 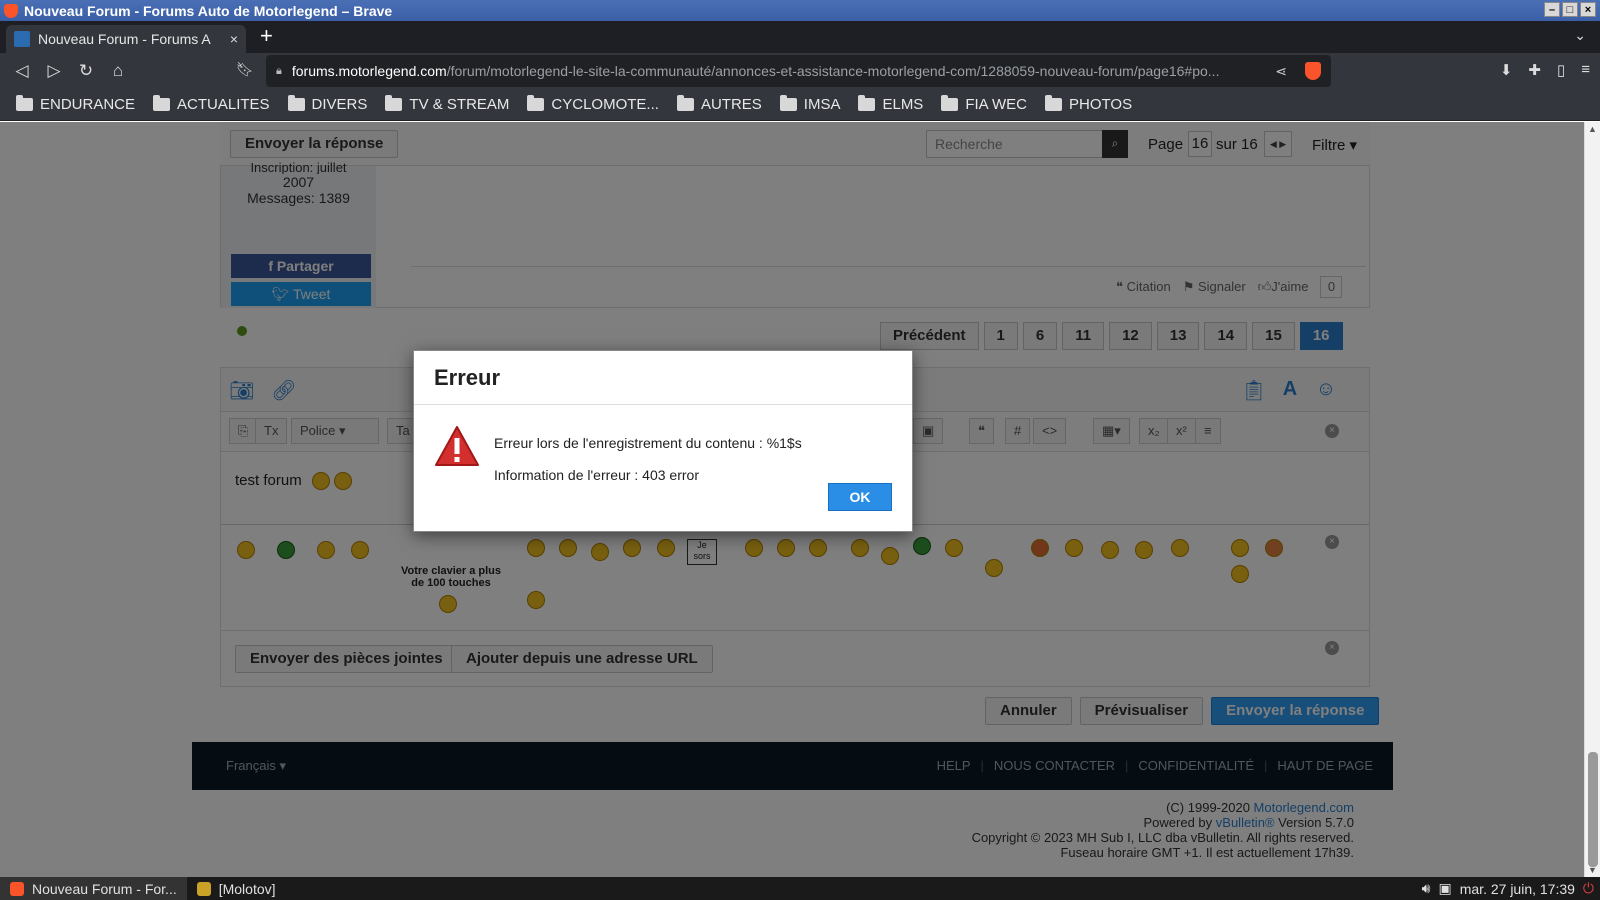 What do you see at coordinates (1517, 889) in the screenshot?
I see `clock: mar. 27 juin, 17:39` at bounding box center [1517, 889].